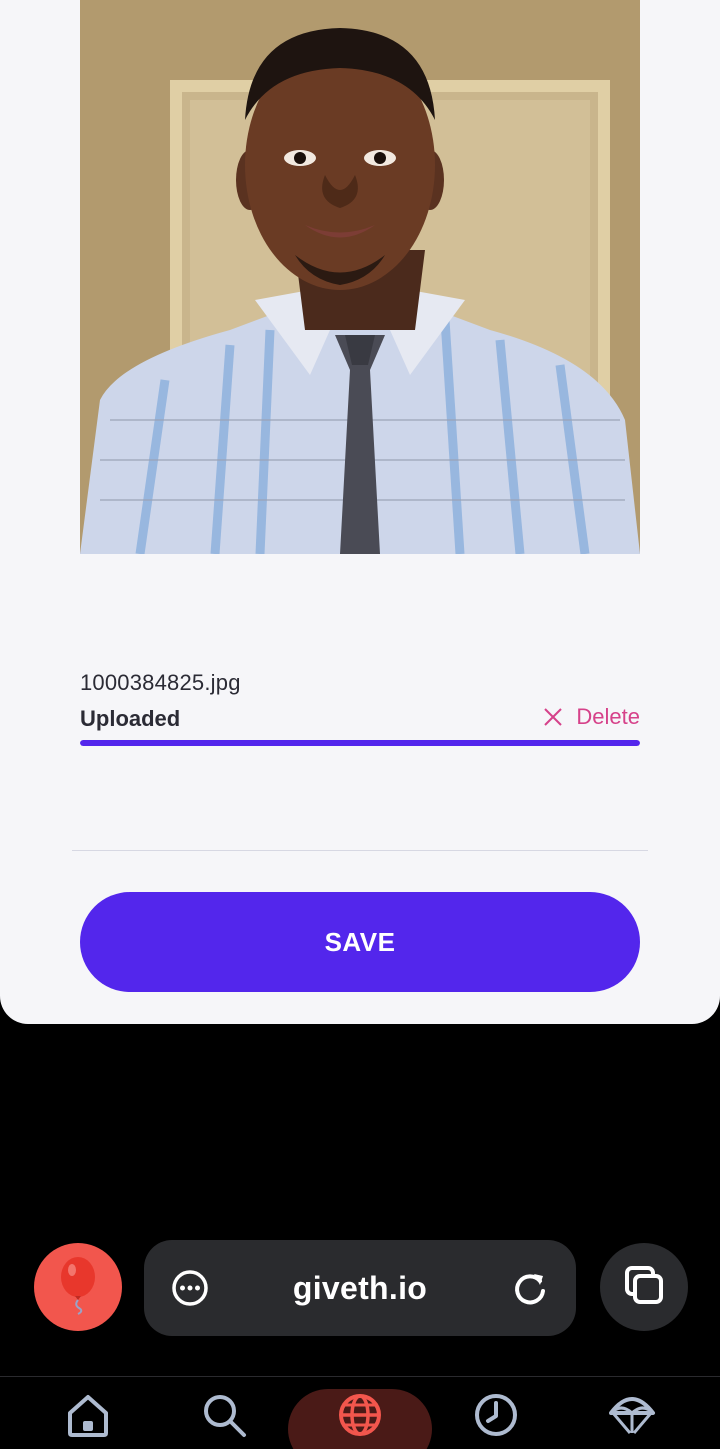  What do you see at coordinates (632, 1415) in the screenshot?
I see `parachute-icon` at bounding box center [632, 1415].